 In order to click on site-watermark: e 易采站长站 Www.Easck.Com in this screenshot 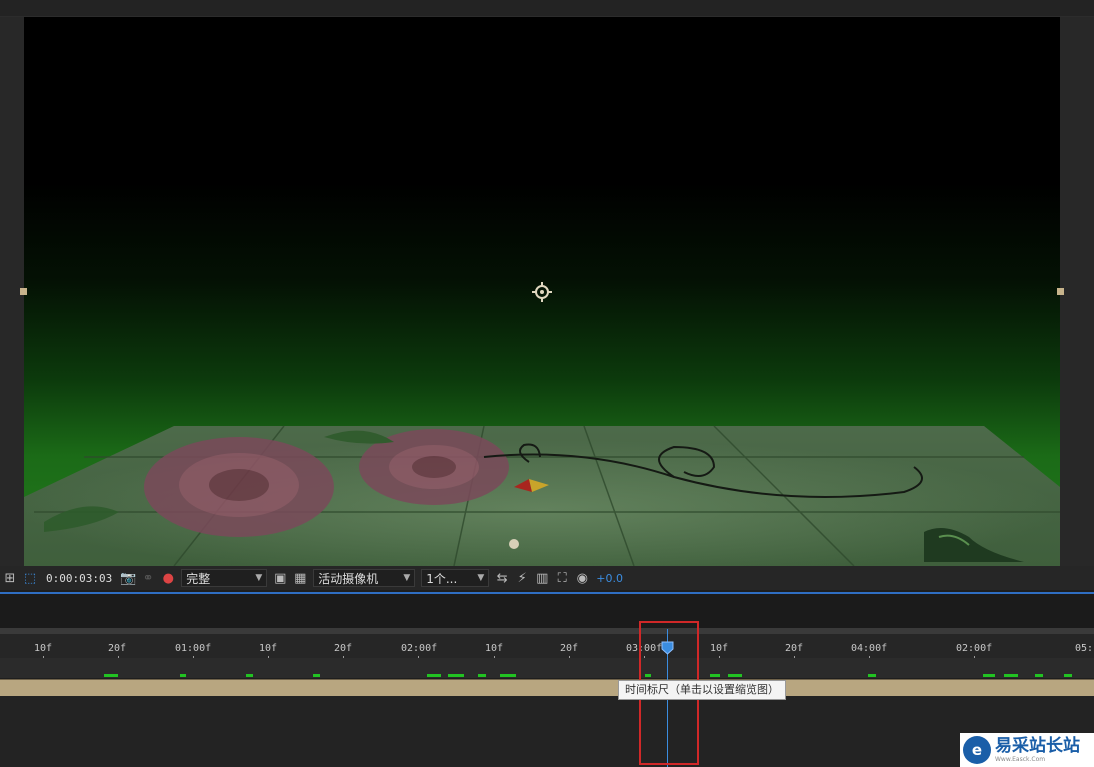, I will do `click(1027, 750)`.